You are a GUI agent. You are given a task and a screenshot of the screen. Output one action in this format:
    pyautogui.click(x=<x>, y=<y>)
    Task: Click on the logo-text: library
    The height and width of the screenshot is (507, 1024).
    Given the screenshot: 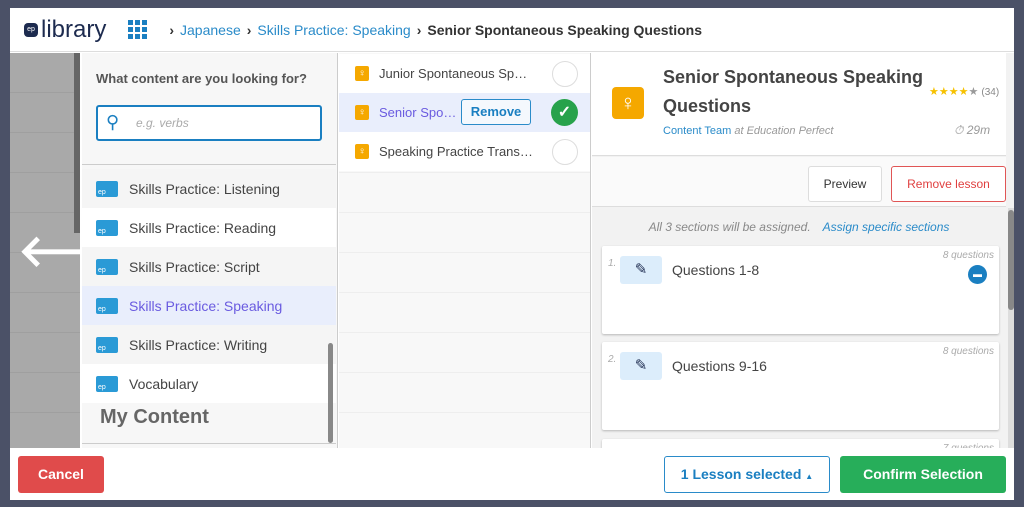 What is the action you would take?
    pyautogui.click(x=74, y=29)
    